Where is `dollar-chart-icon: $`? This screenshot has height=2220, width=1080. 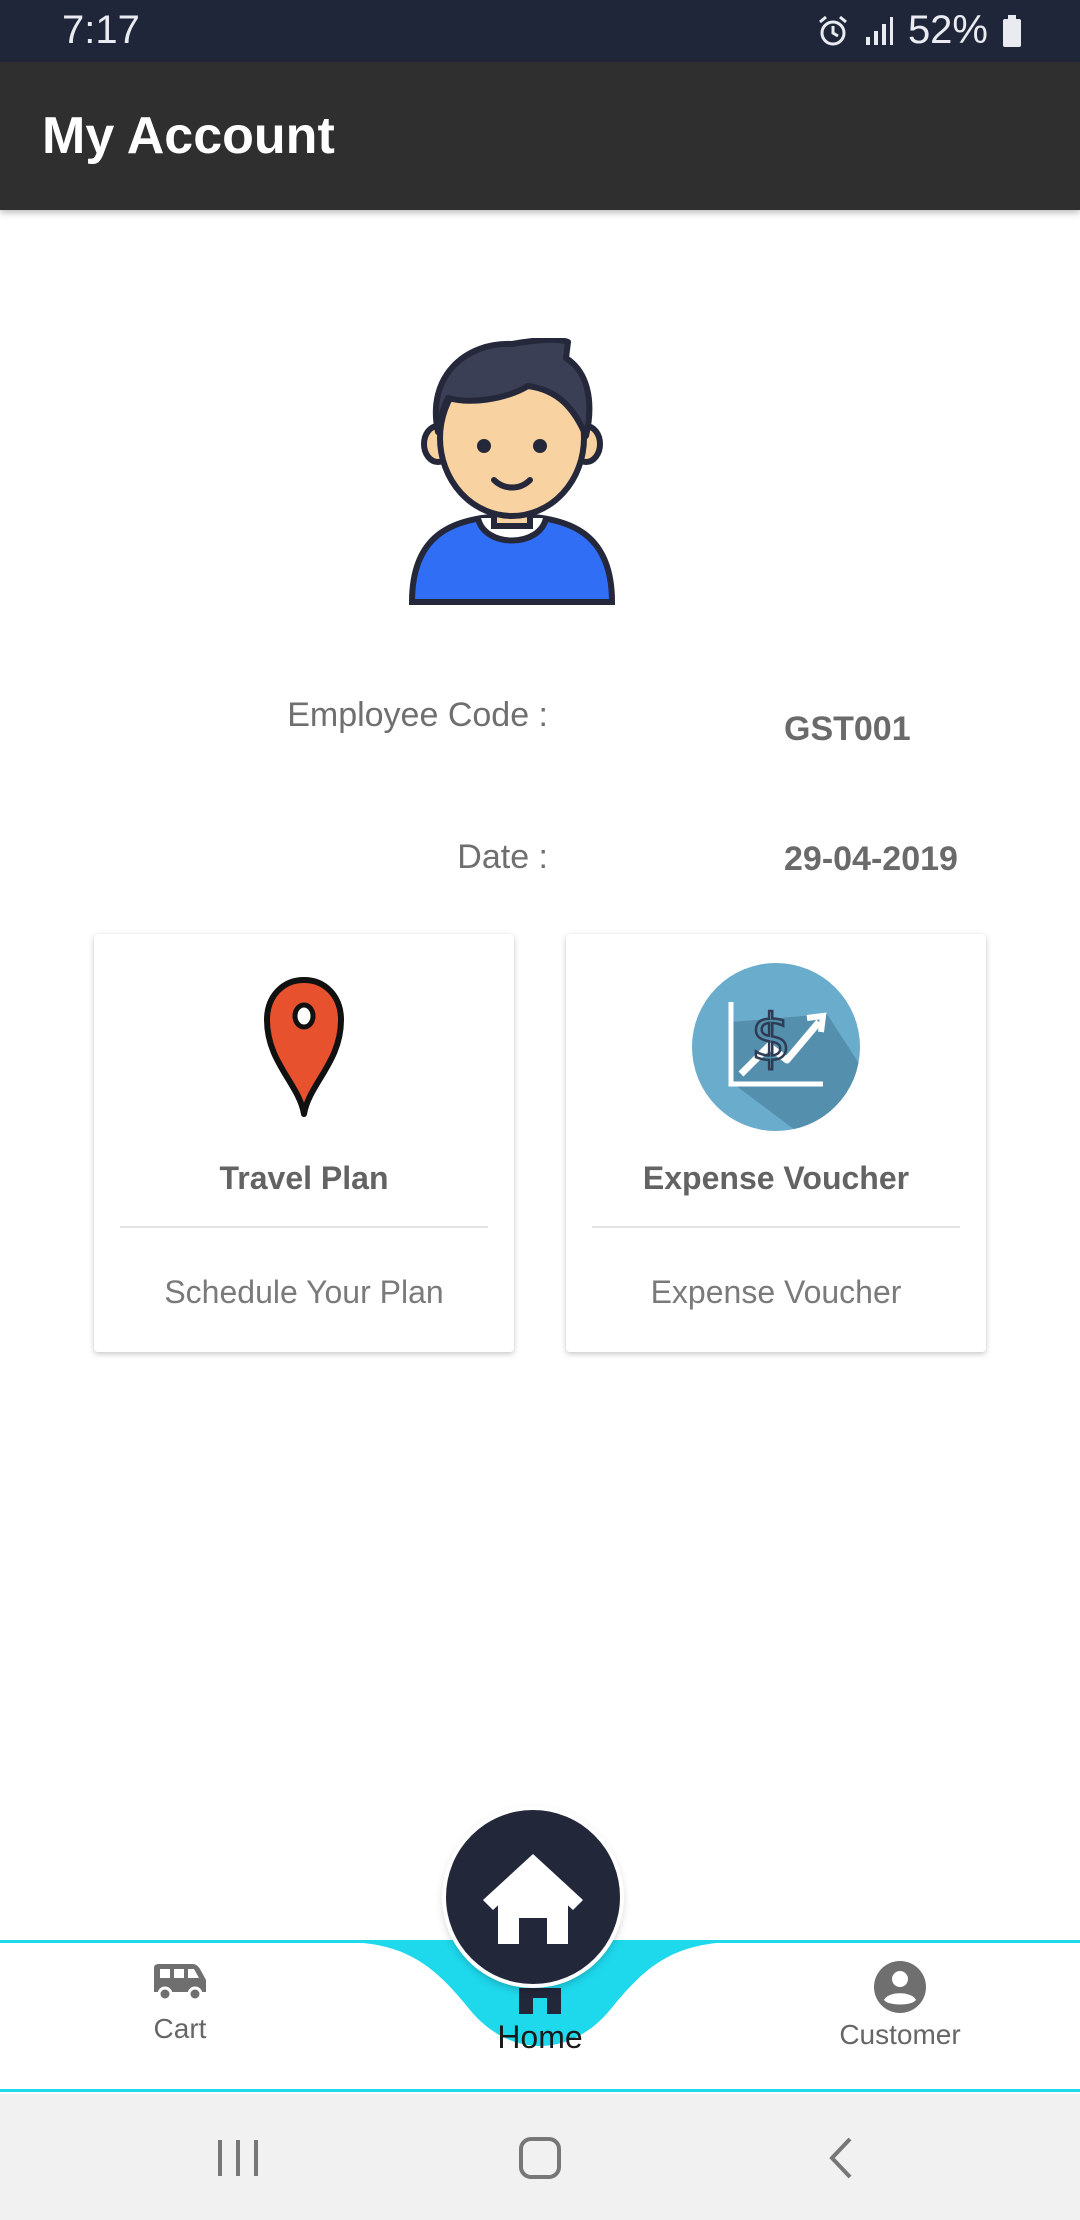 dollar-chart-icon: $ is located at coordinates (776, 1047).